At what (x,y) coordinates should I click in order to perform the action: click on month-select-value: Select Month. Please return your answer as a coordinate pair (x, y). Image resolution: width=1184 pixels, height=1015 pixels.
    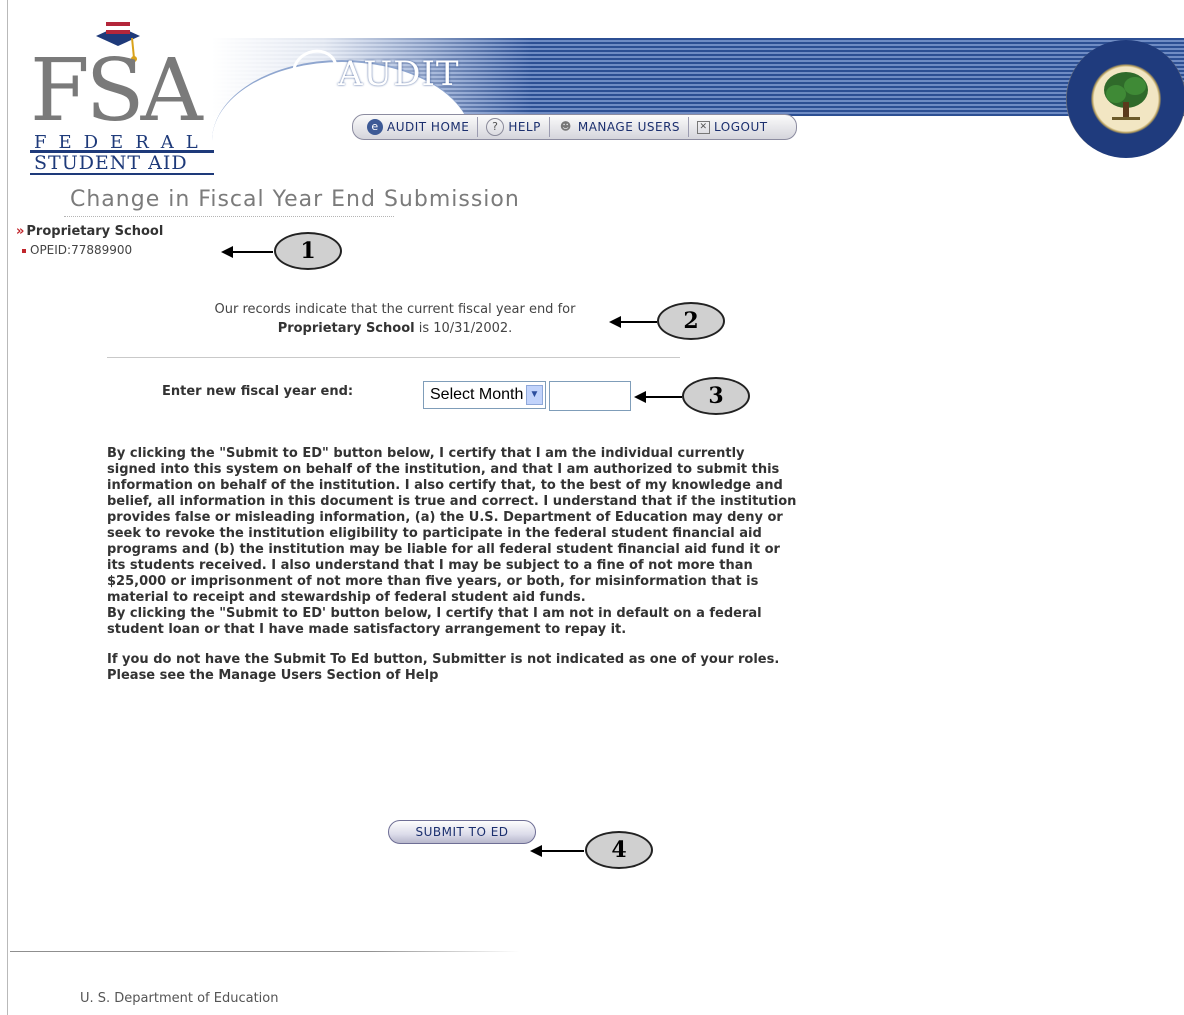
    Looking at the image, I should click on (477, 394).